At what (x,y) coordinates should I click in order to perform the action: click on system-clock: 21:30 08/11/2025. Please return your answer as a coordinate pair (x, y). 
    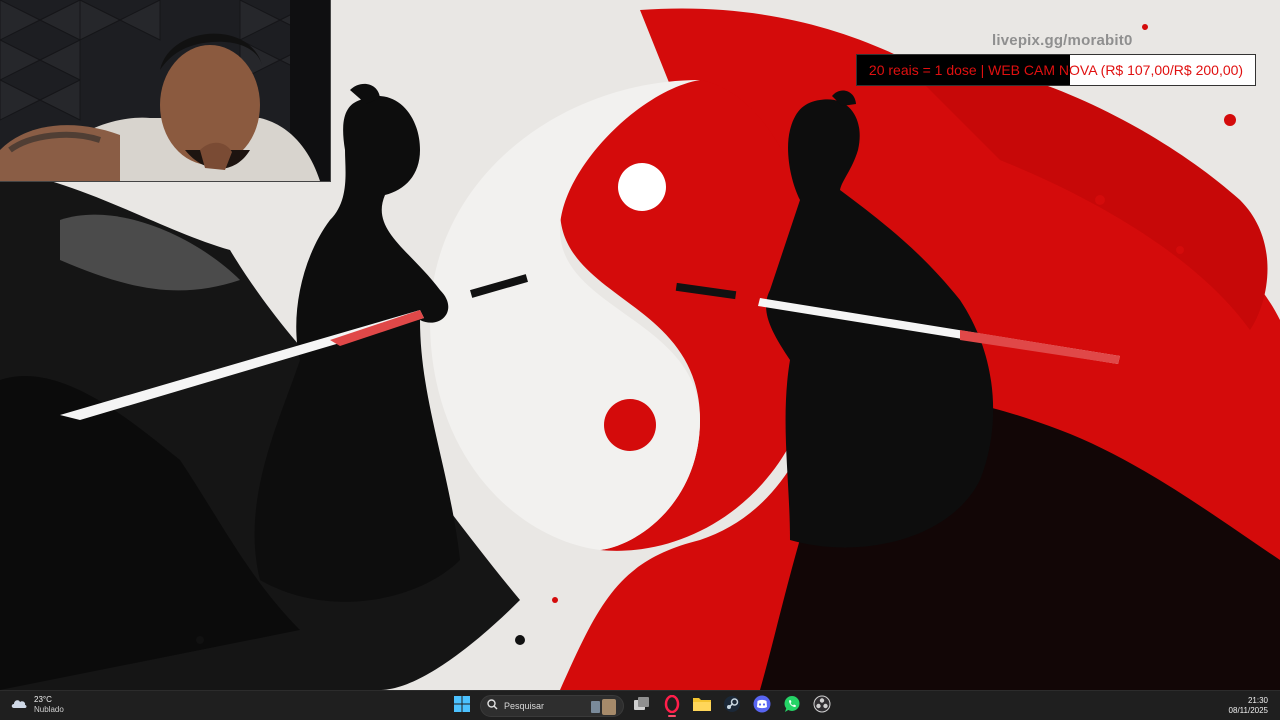
    Looking at the image, I should click on (1248, 706).